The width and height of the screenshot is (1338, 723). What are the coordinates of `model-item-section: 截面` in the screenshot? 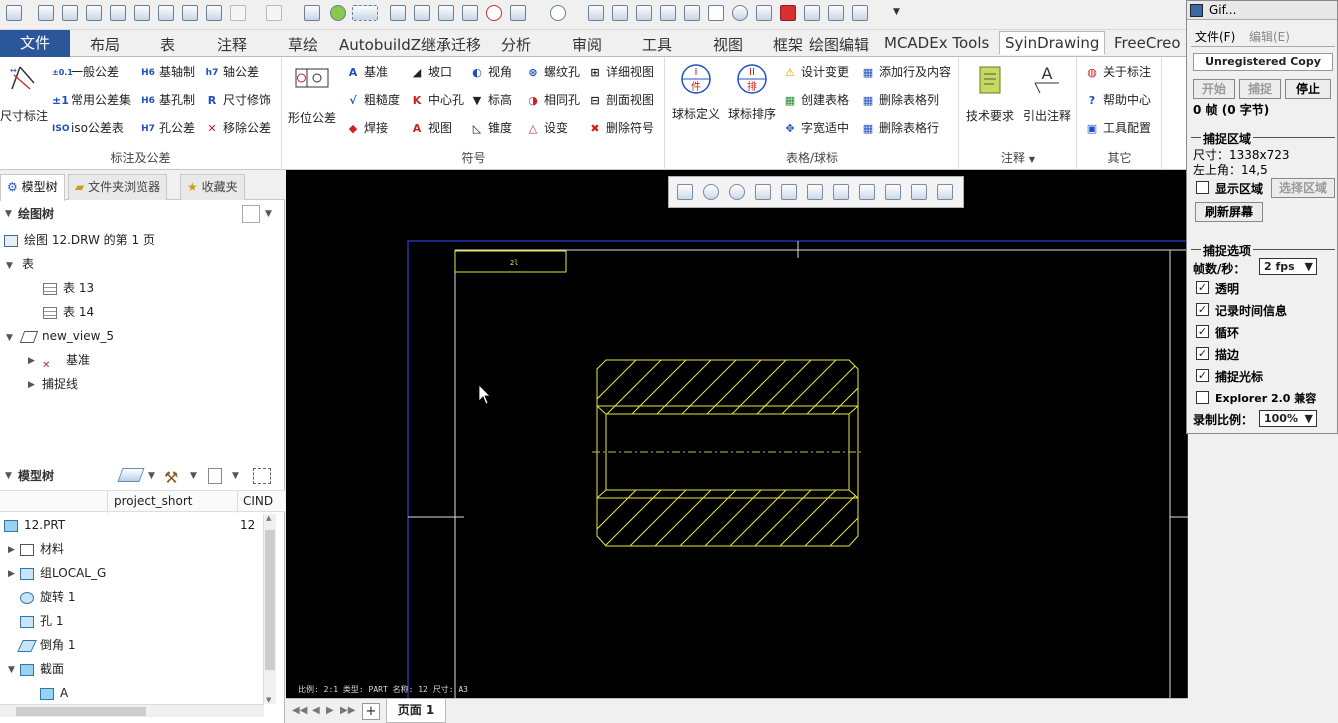 It's located at (42, 669).